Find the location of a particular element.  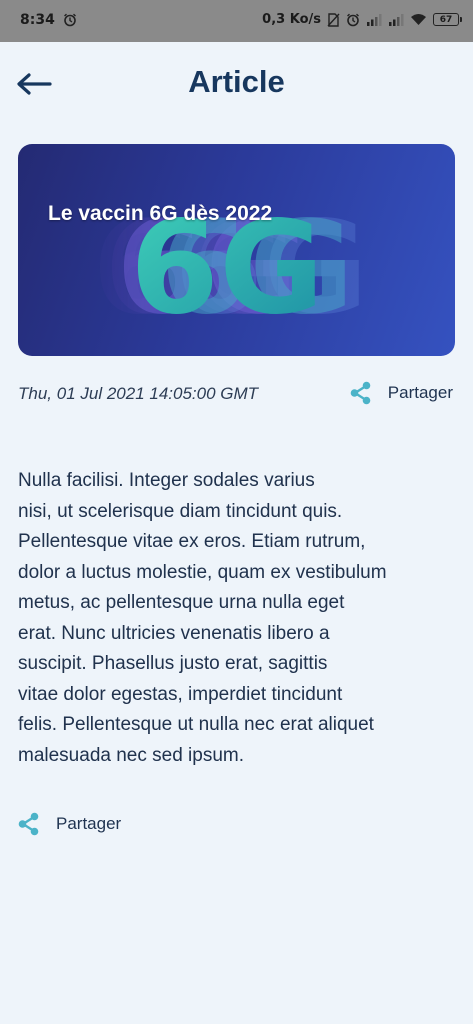

article-body-line: vitae dolor egestas, imperdiet tincidunt is located at coordinates (180, 694).